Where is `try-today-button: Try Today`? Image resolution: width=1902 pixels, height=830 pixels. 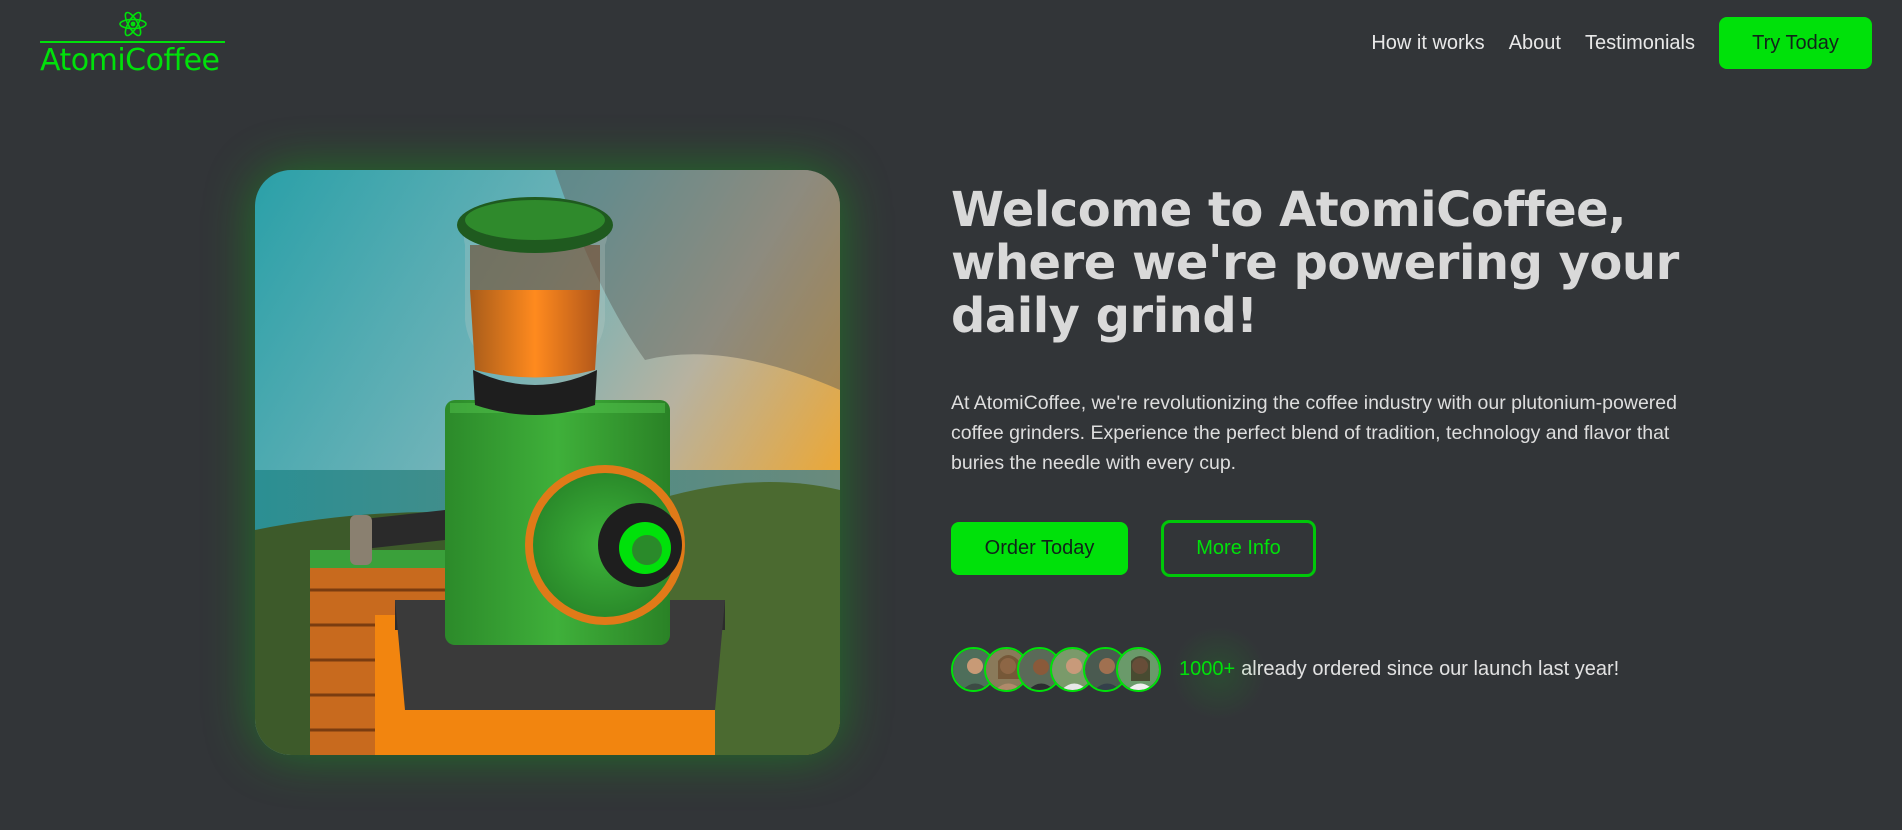
try-today-button: Try Today is located at coordinates (1795, 43).